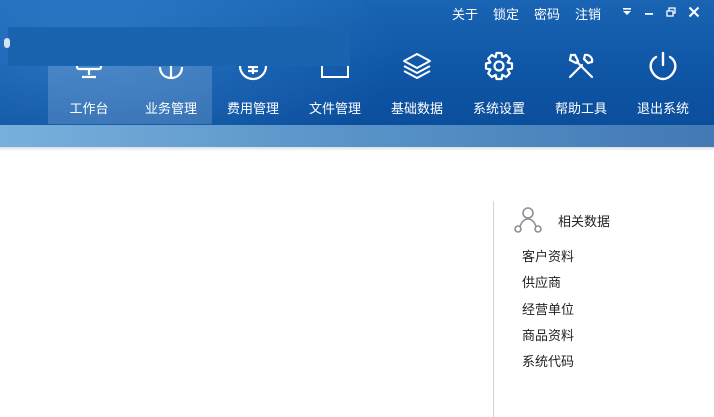 This screenshot has width=714, height=417. What do you see at coordinates (357, 136) in the screenshot?
I see `sub-bar` at bounding box center [357, 136].